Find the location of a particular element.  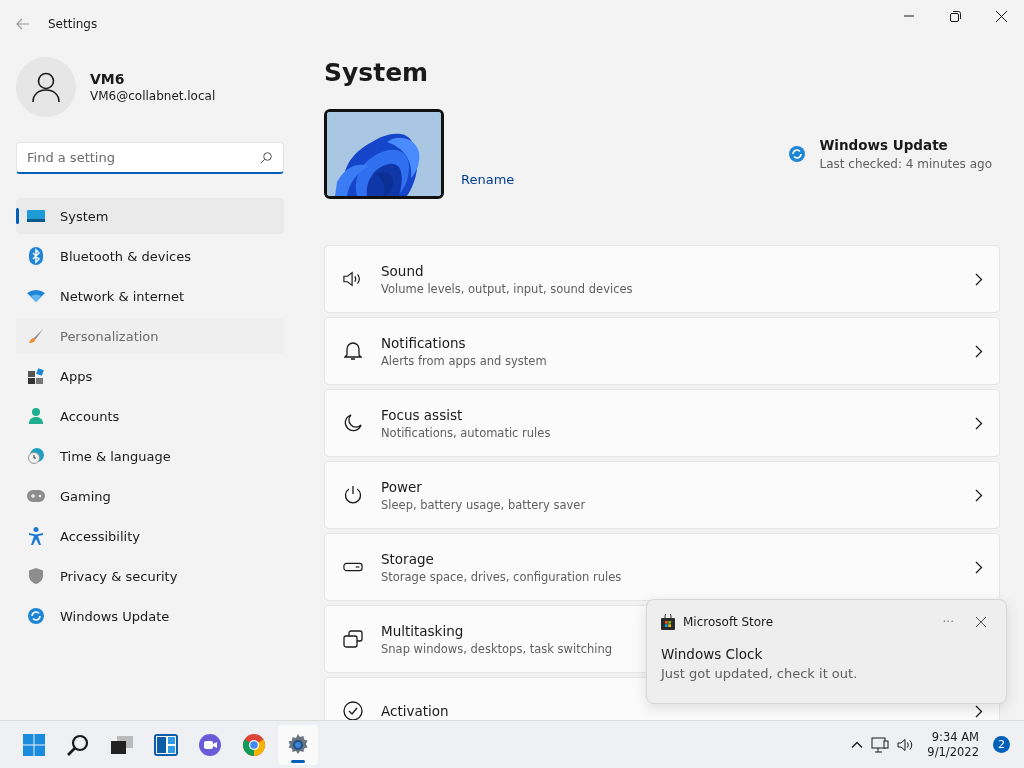

update-title: Windows Update is located at coordinates (884, 145).